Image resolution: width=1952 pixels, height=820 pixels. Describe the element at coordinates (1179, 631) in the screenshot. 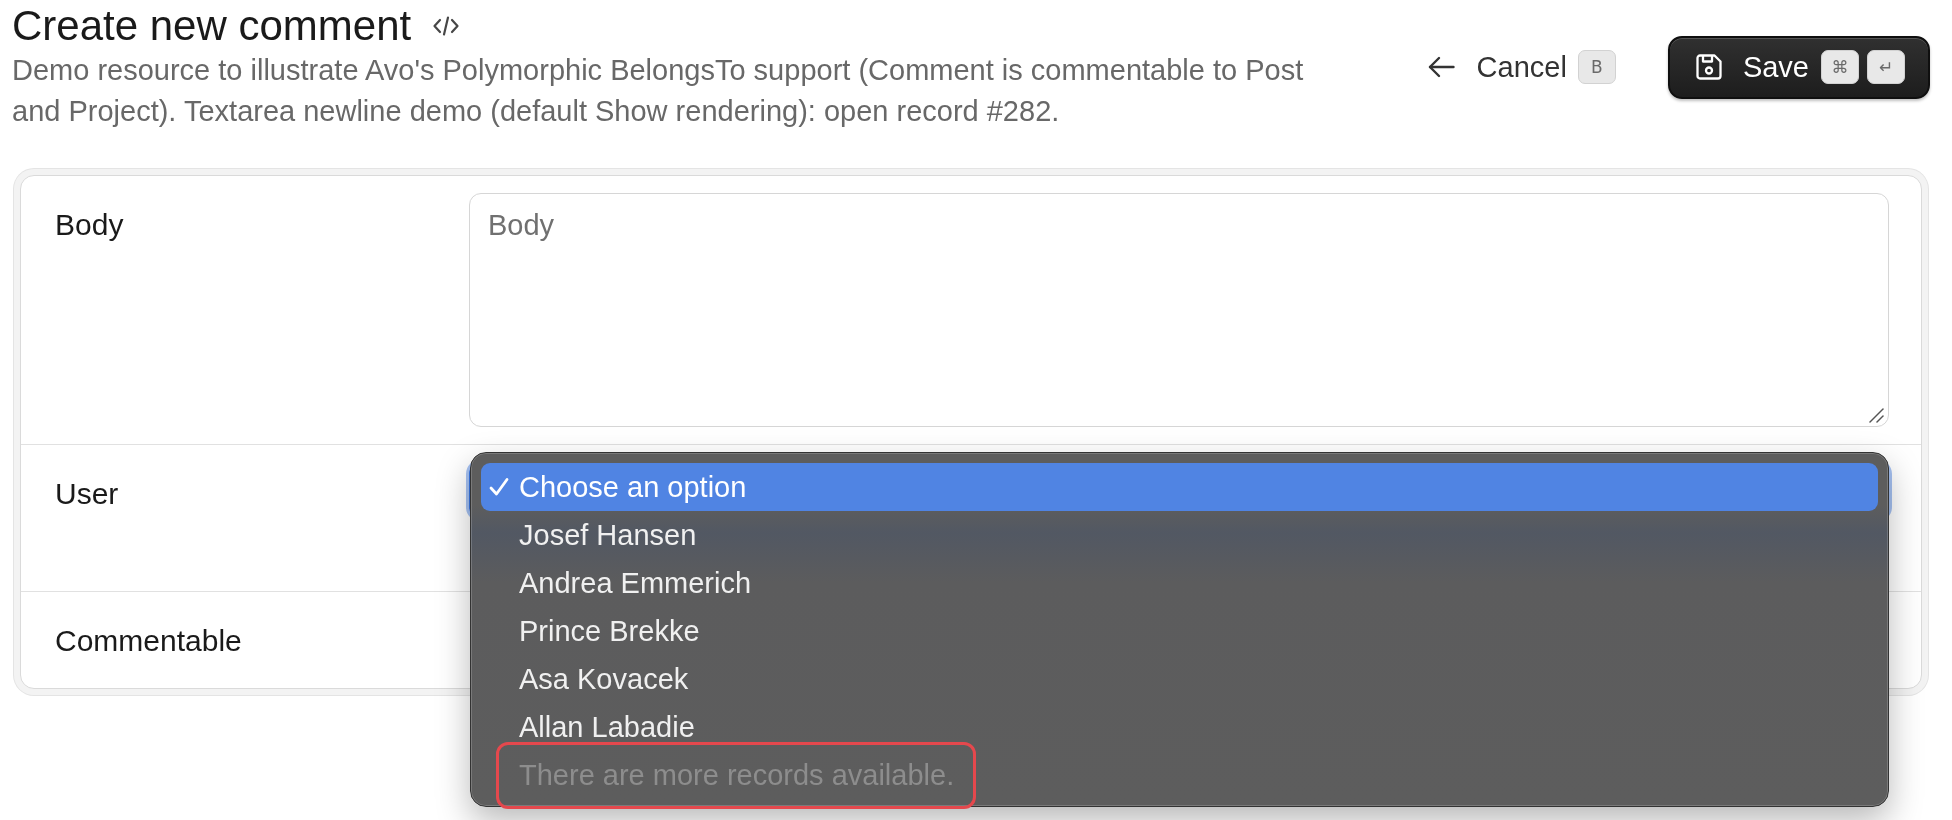

I see `dropdown-option: Prince Brekke` at that location.